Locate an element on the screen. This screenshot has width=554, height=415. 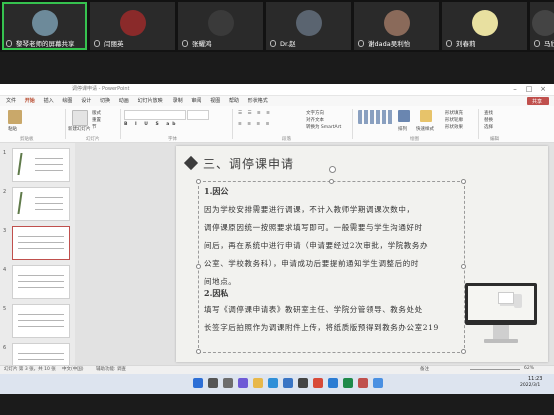
minimize-icon: – is located at coordinates (515, 89).